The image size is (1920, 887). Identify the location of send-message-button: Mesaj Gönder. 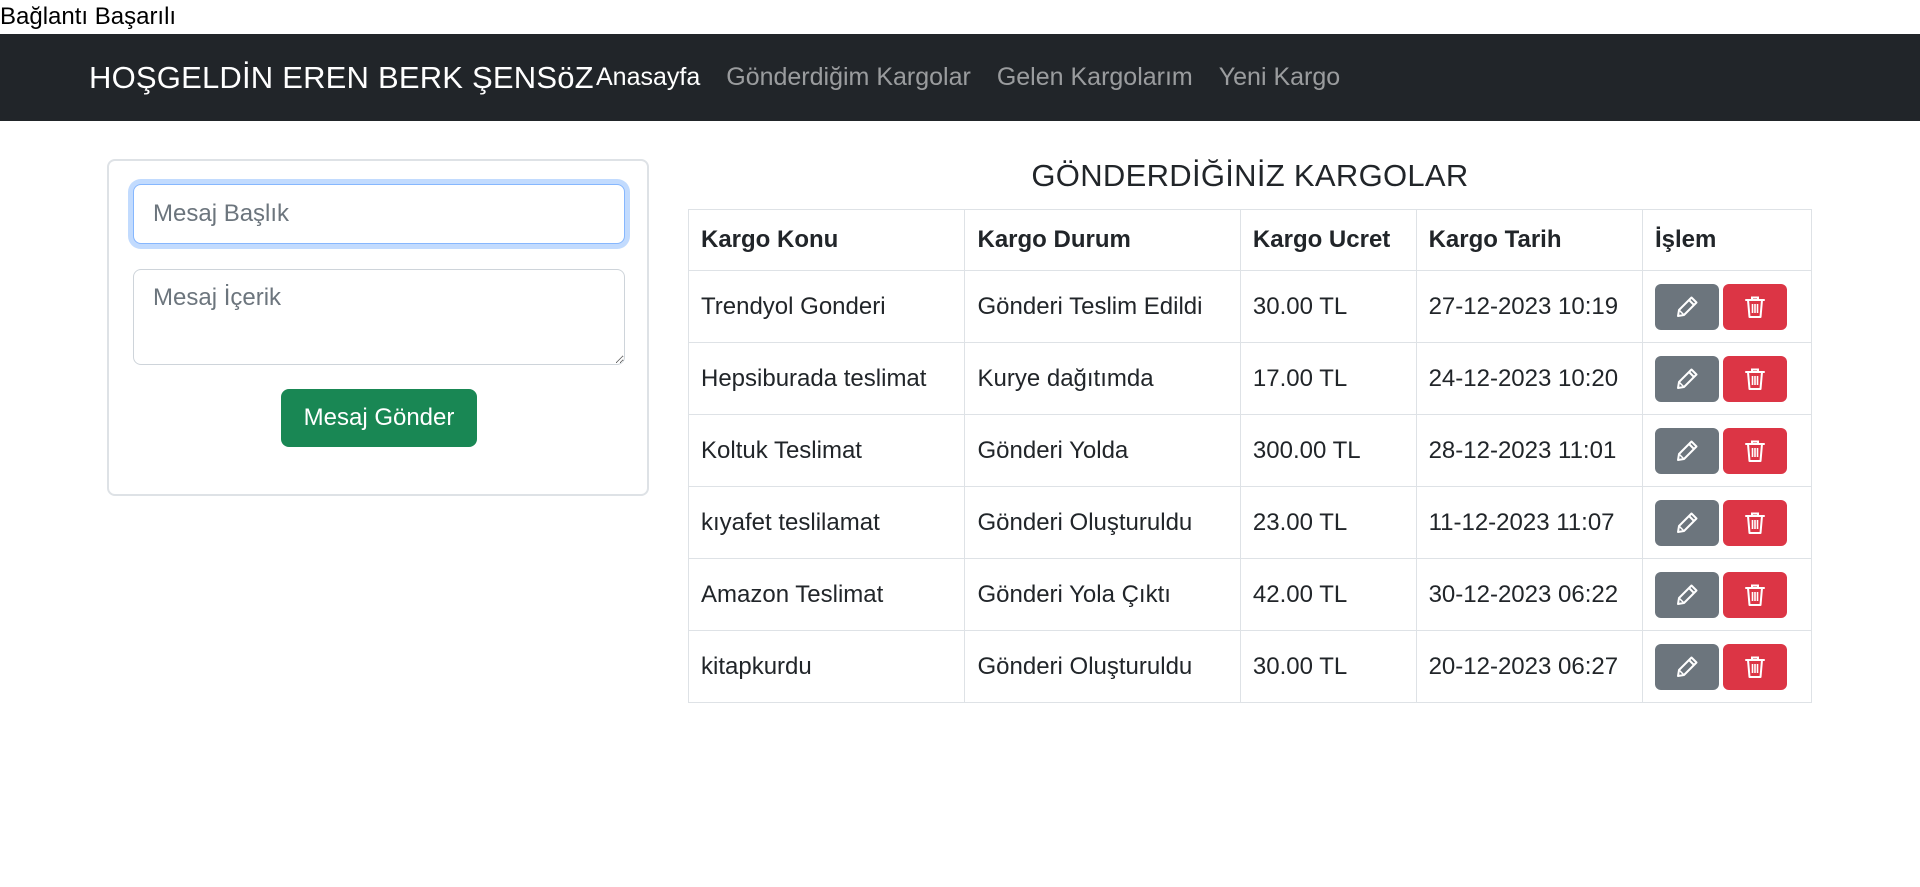
(379, 418).